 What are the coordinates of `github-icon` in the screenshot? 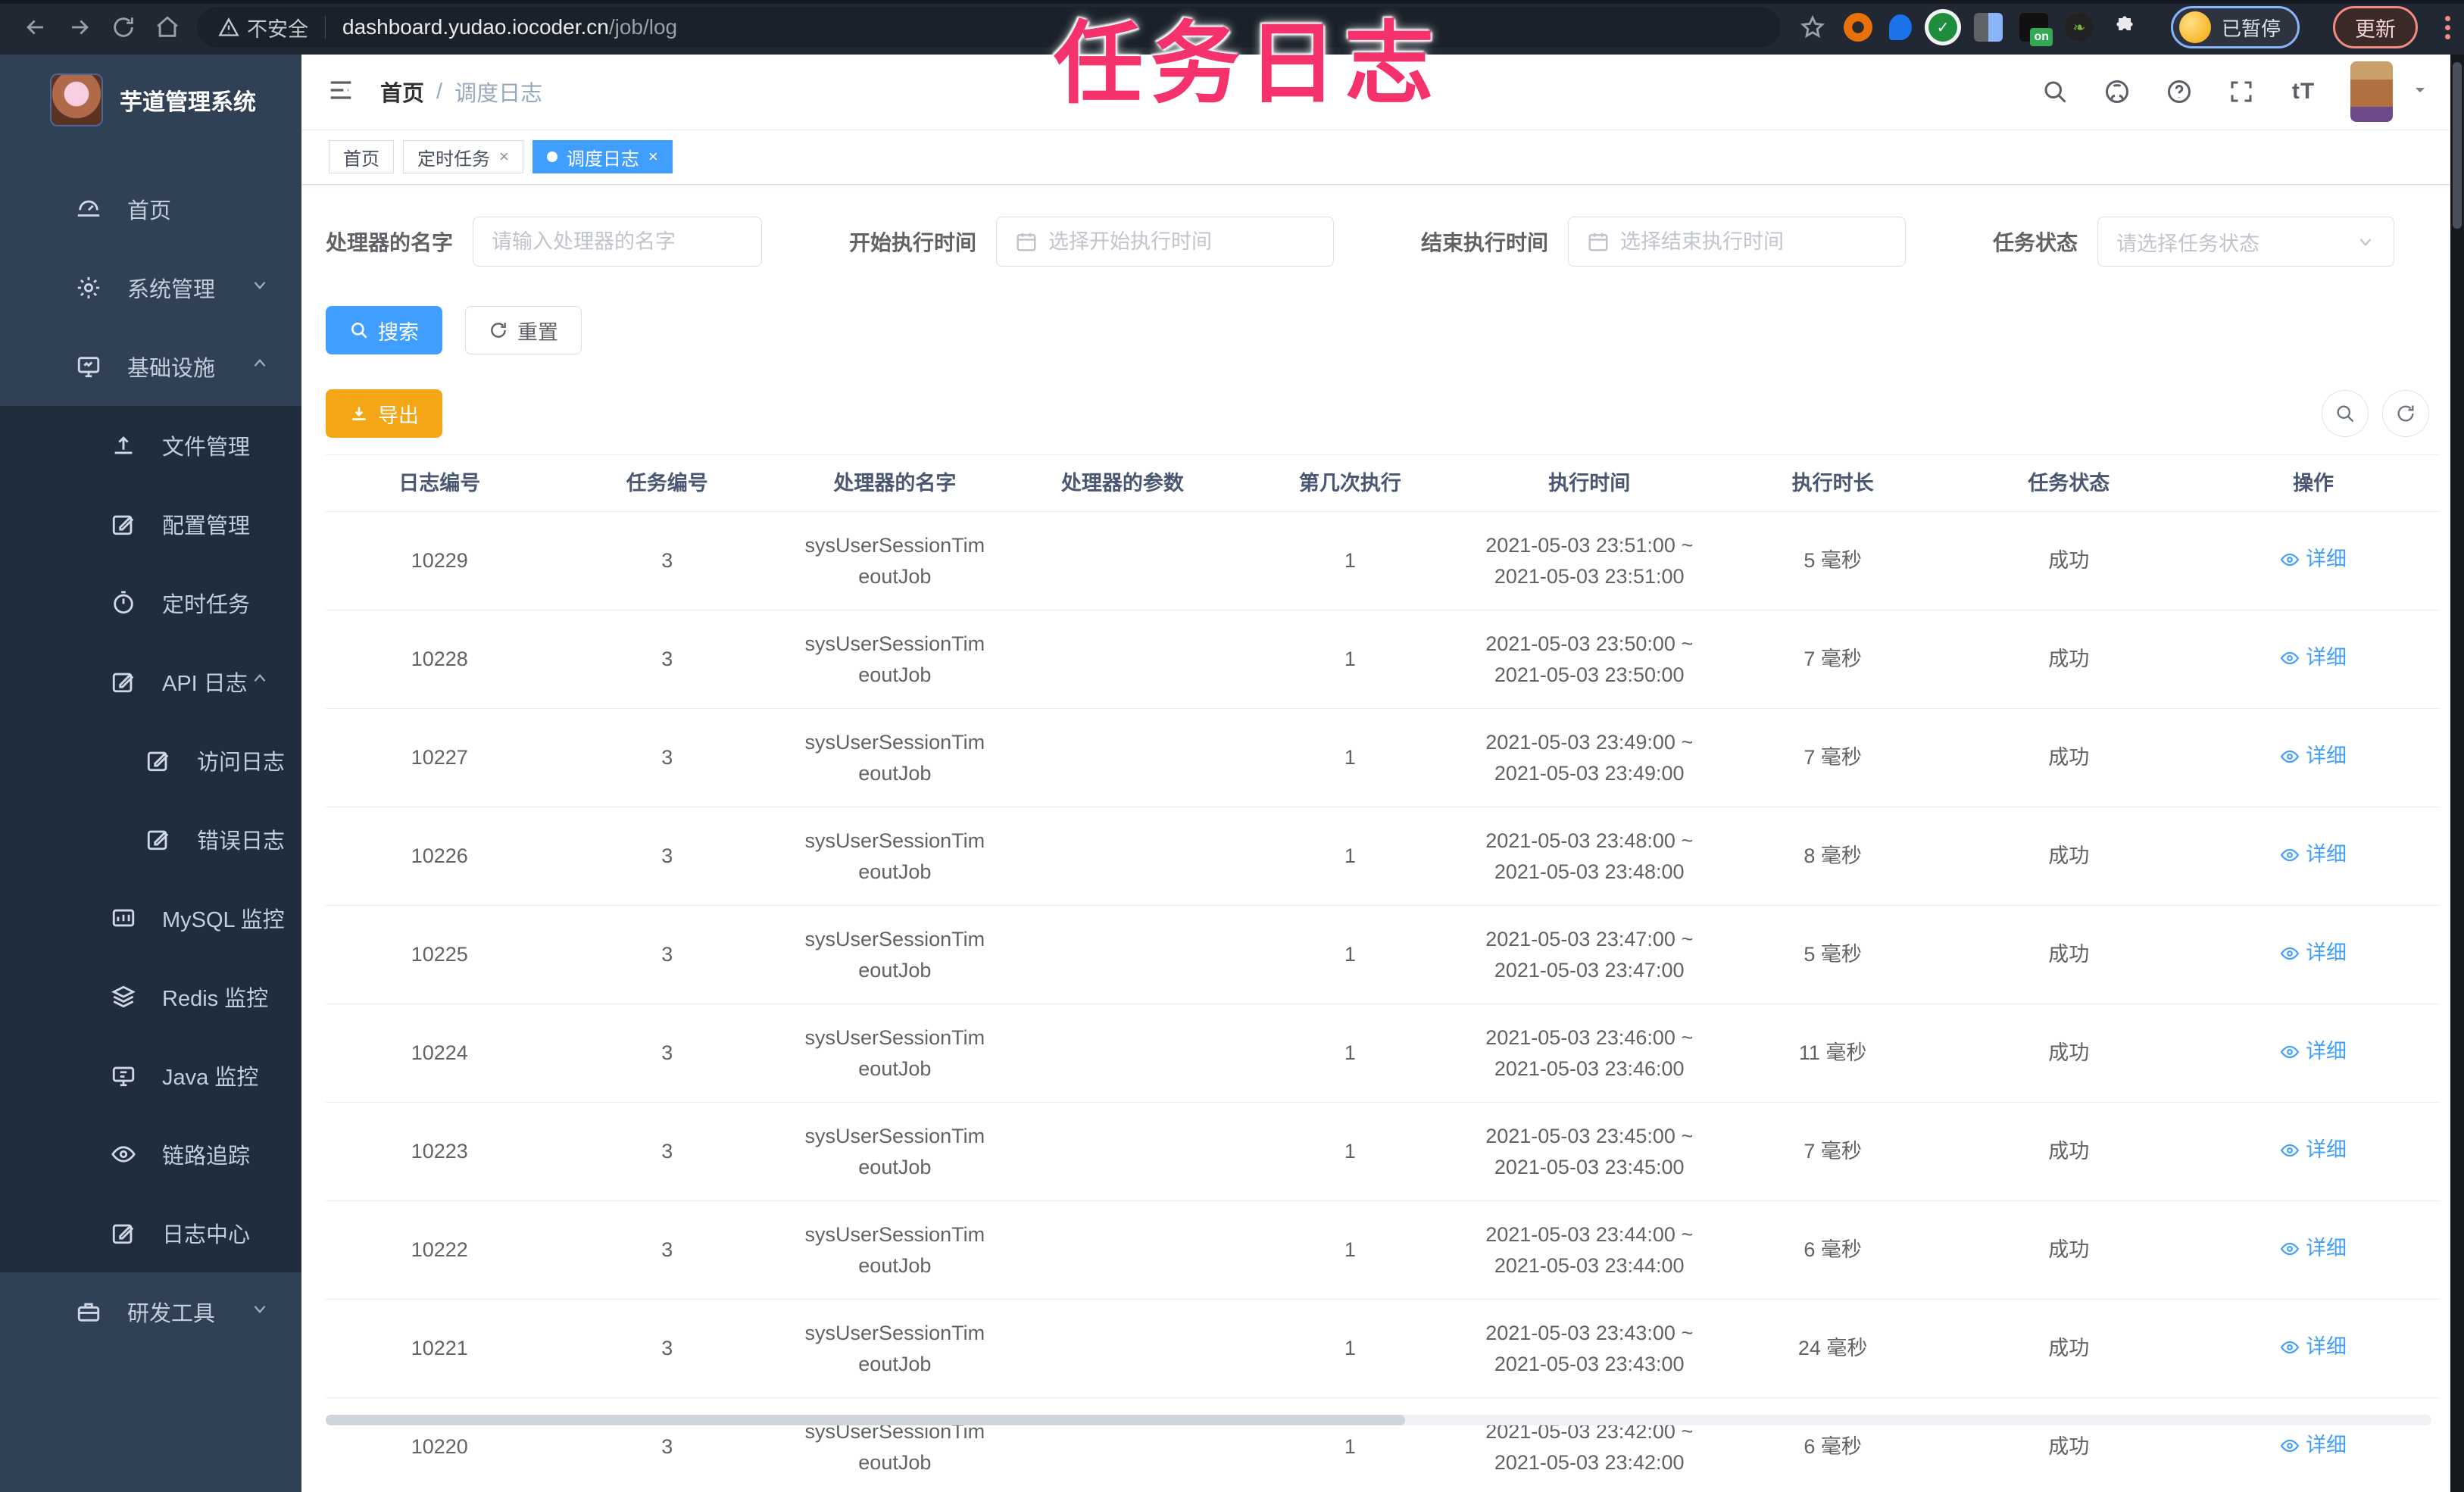 It's located at (2117, 91).